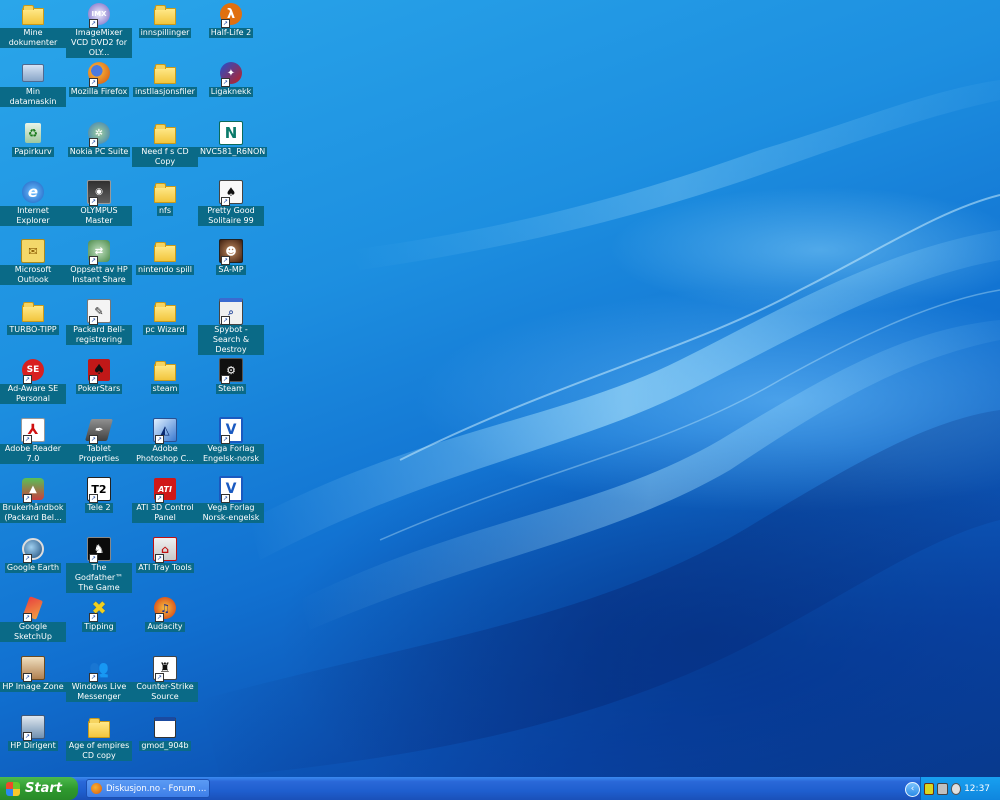 The image size is (1000, 800). I want to click on desktop-icon-min-datamaskin: Min datamaskin, so click(33, 89).